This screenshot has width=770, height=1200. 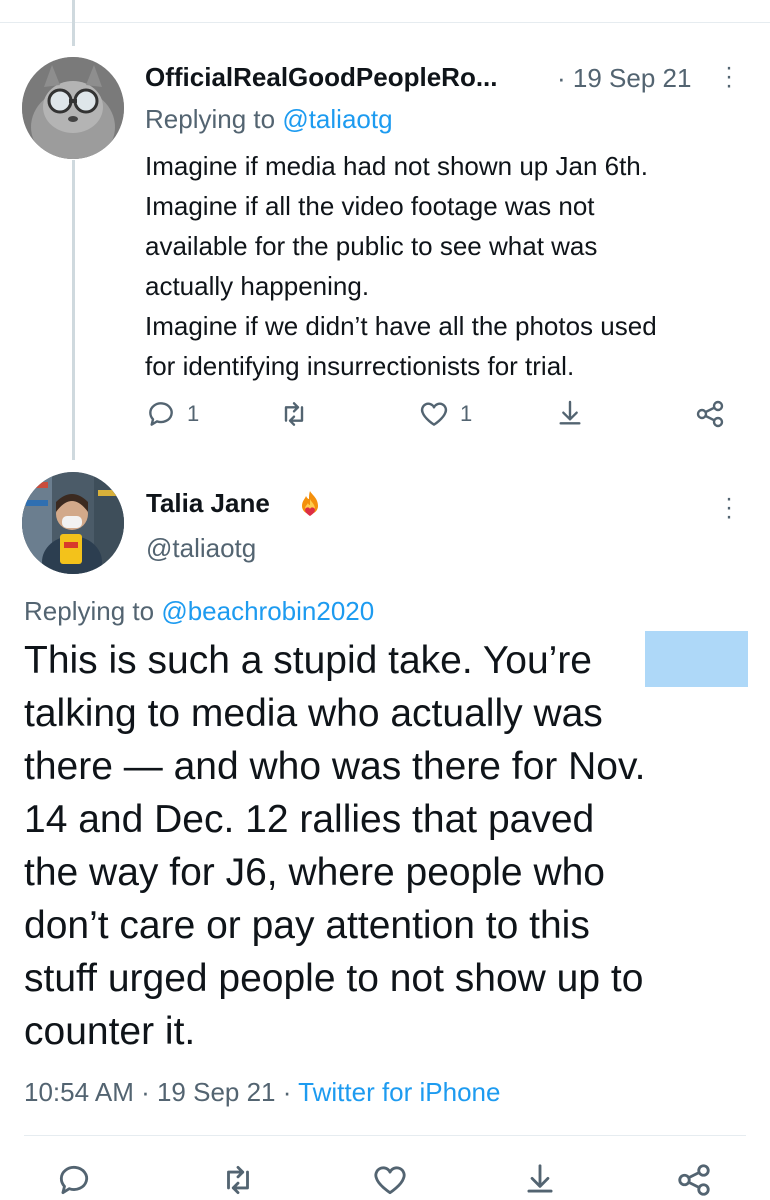 What do you see at coordinates (337, 119) in the screenshot?
I see `mention-link: @taliaotg` at bounding box center [337, 119].